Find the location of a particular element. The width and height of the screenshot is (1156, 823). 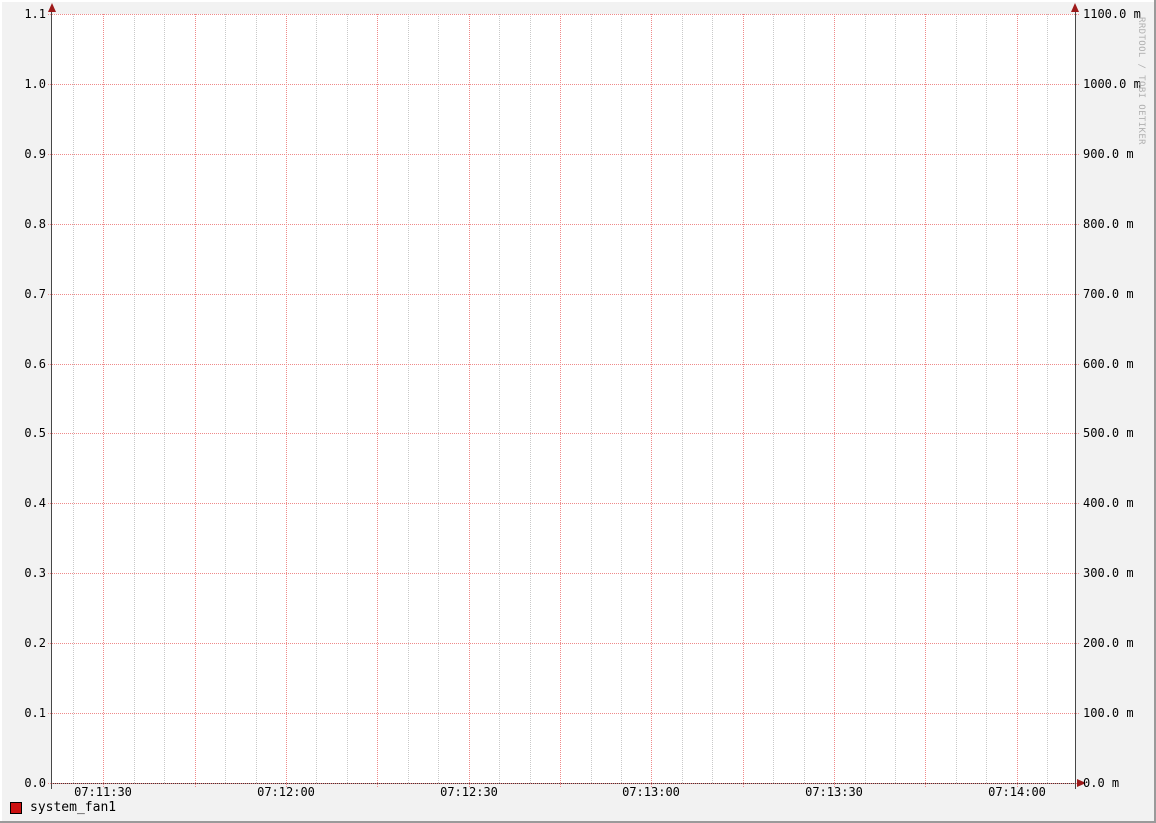

y-axis-left-tick-label: 0.1 is located at coordinates (35, 713).